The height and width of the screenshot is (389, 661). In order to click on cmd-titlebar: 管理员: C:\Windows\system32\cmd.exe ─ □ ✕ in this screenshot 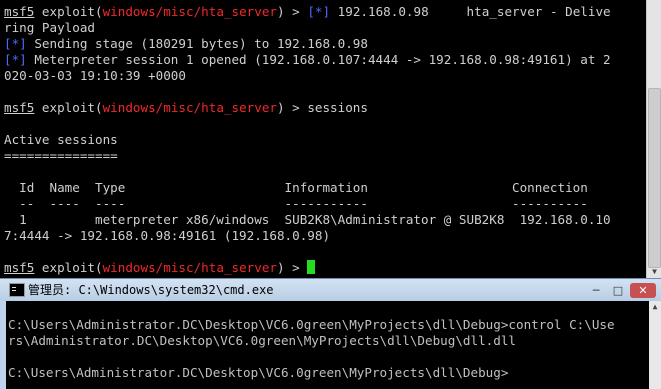, I will do `click(330, 290)`.